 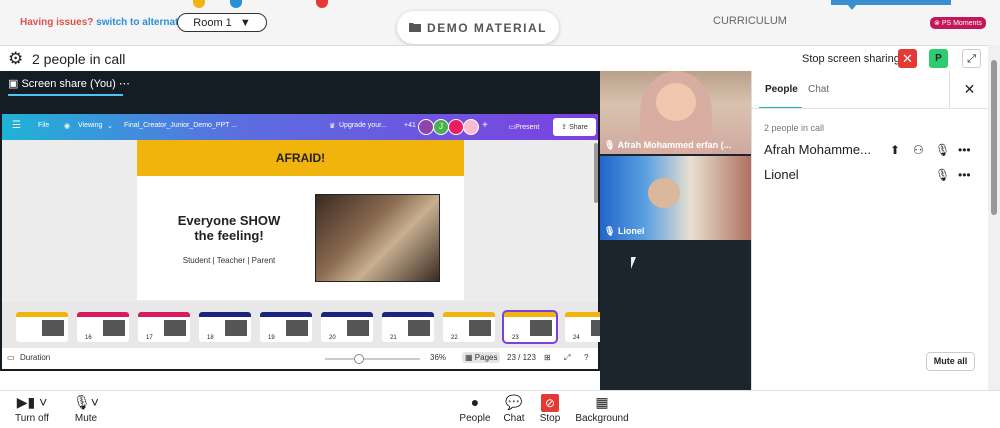 I want to click on editor-scrollbar, so click(x=596, y=173).